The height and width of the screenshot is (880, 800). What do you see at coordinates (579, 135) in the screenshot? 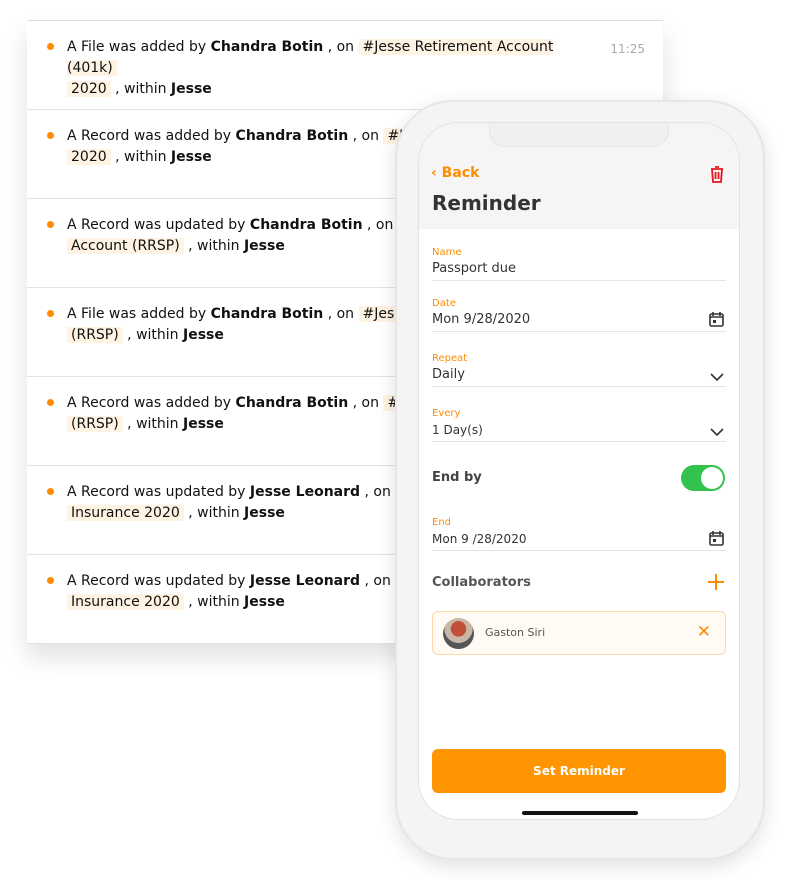
I see `phone-notch` at bounding box center [579, 135].